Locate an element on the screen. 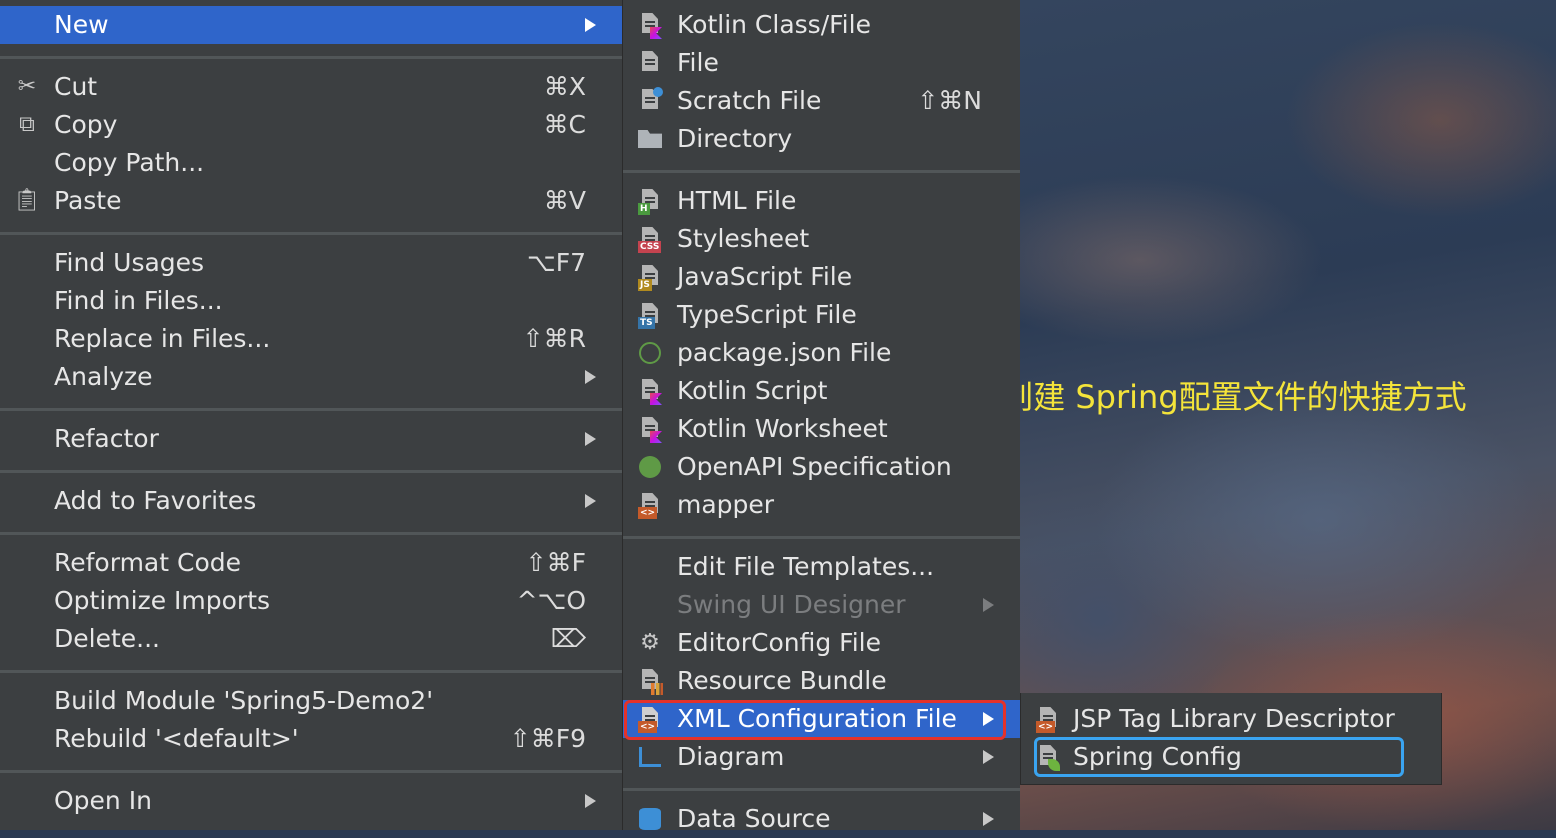 This screenshot has height=838, width=1556. menu-item-copy: ⧉ Copy ⌘C is located at coordinates (311, 125).